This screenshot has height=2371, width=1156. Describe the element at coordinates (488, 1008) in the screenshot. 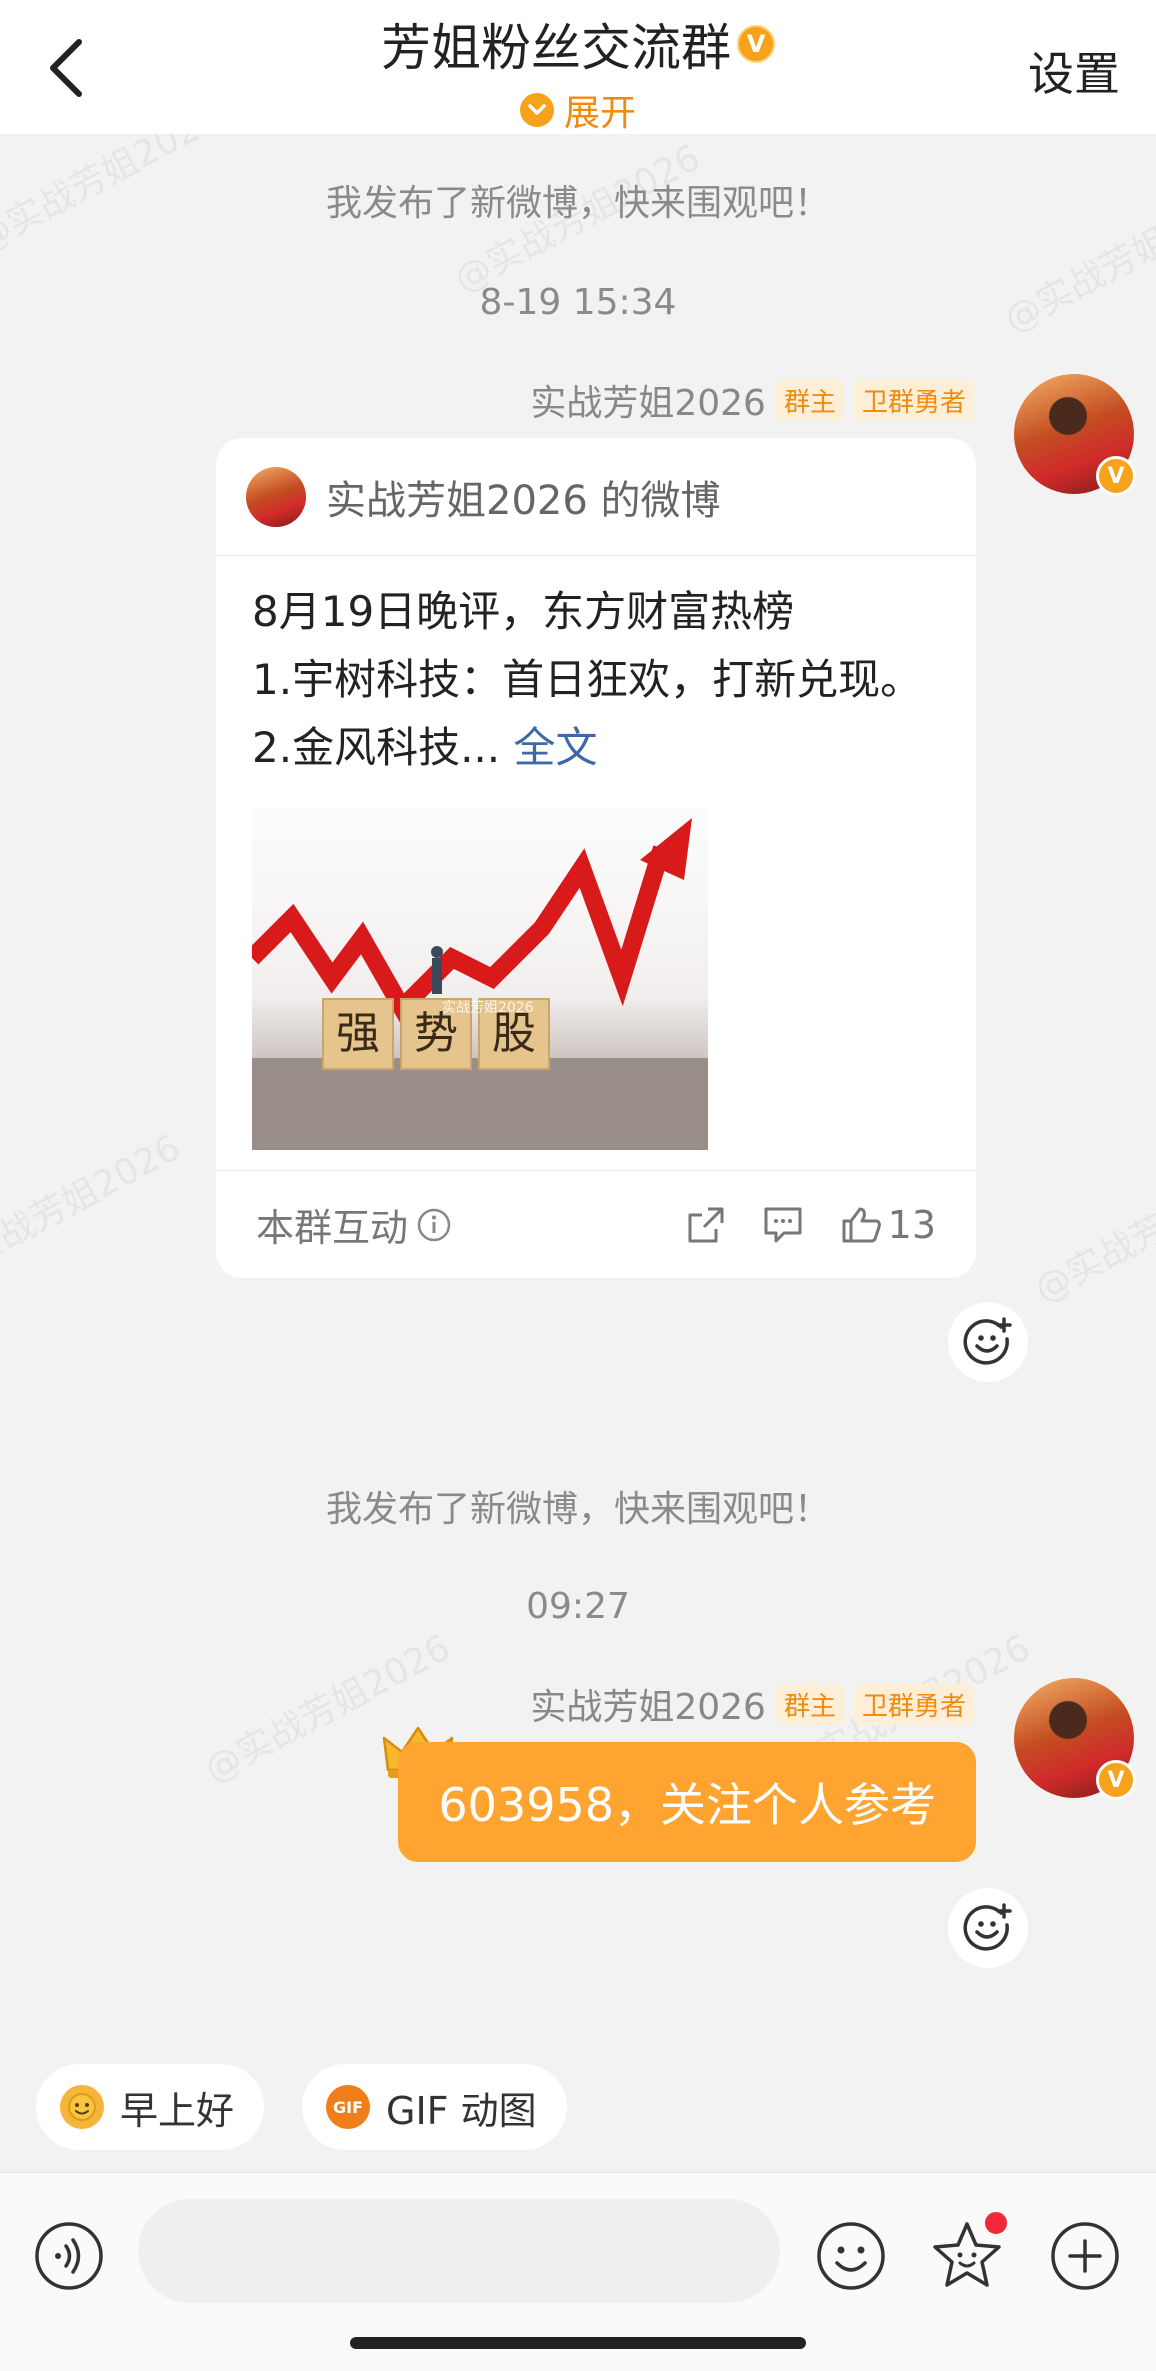

I see `image-watermark: 实战芳姐2026` at that location.